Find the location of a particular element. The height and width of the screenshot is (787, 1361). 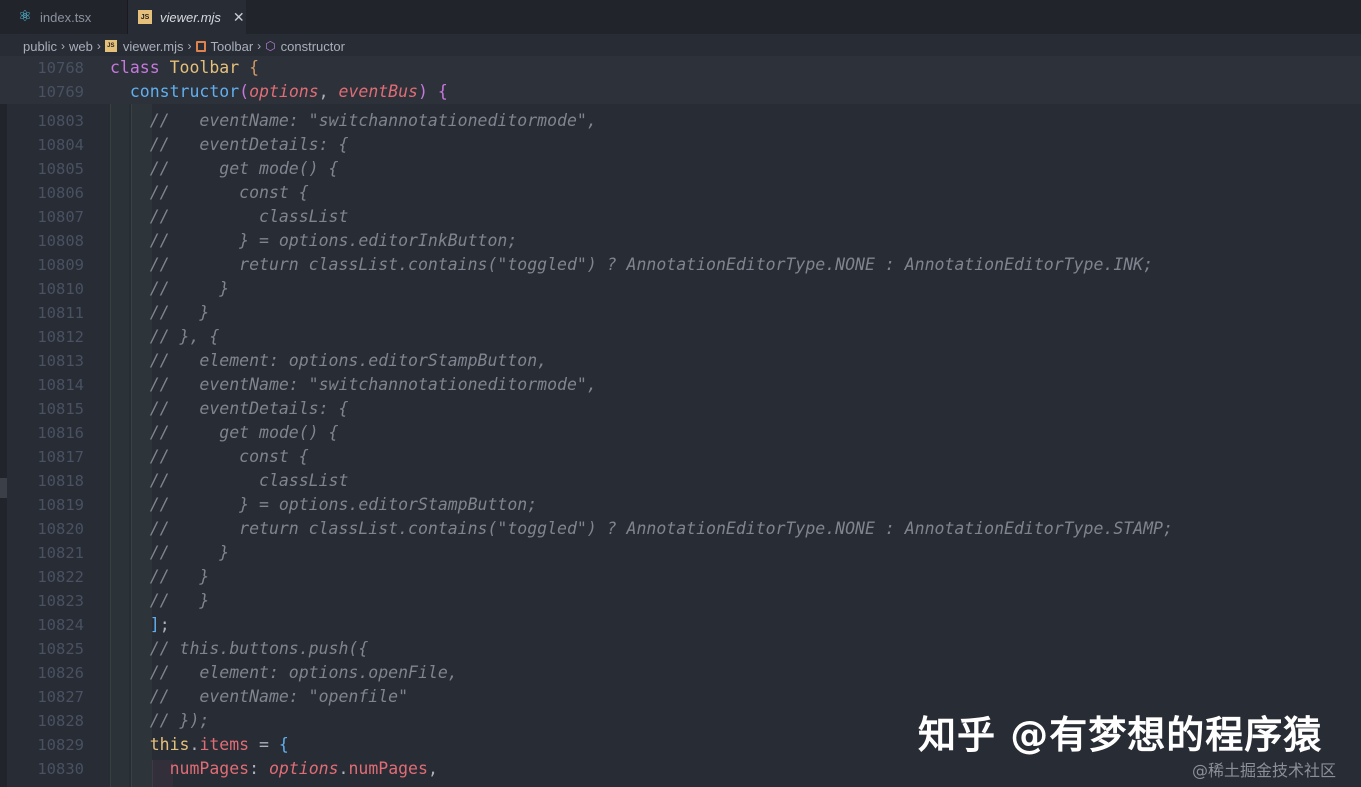

code-line: 10806 // const { is located at coordinates (680, 193).